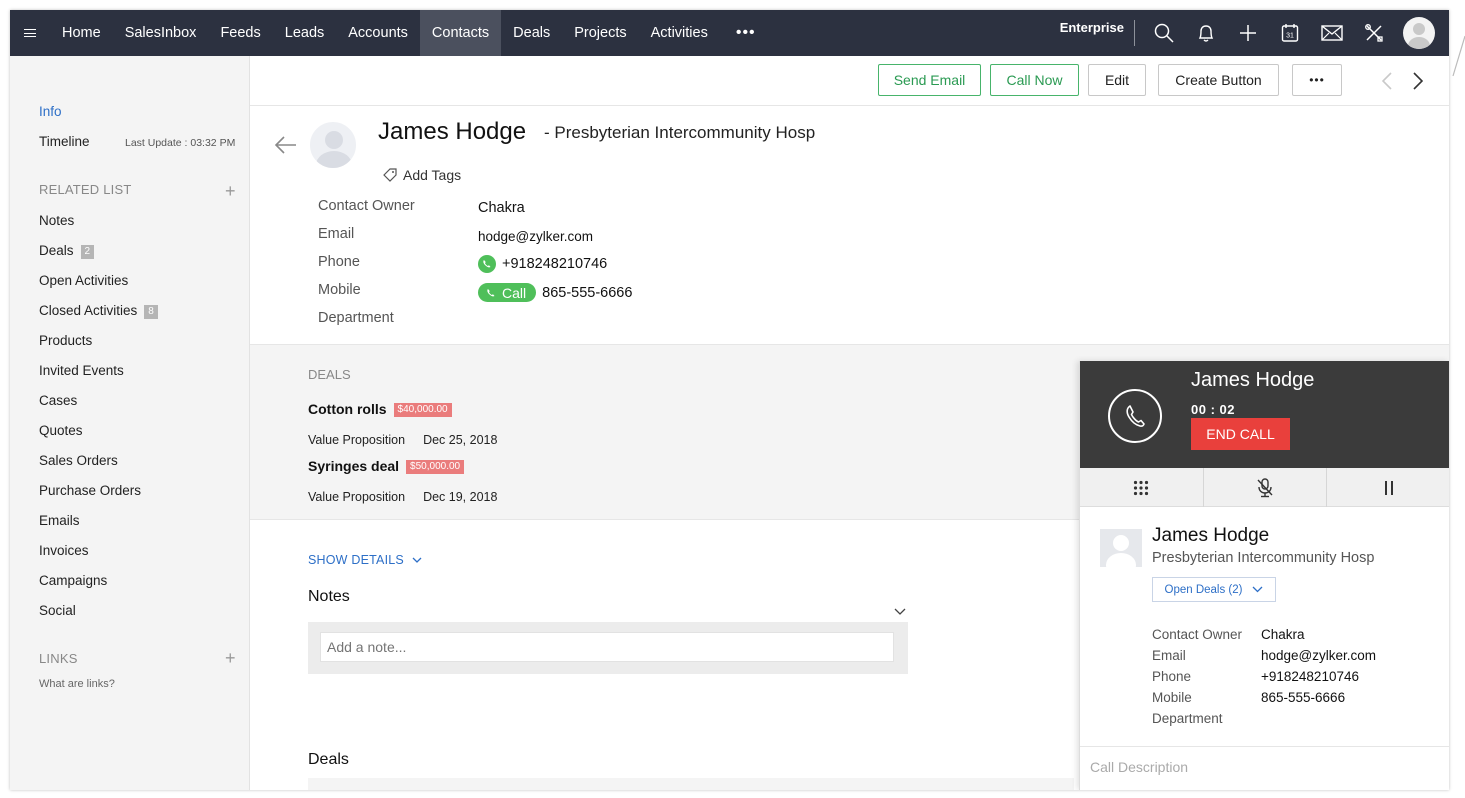 This screenshot has height=798, width=1465. Describe the element at coordinates (1210, 536) in the screenshot. I see `panel-contact-name: James Hodge` at that location.